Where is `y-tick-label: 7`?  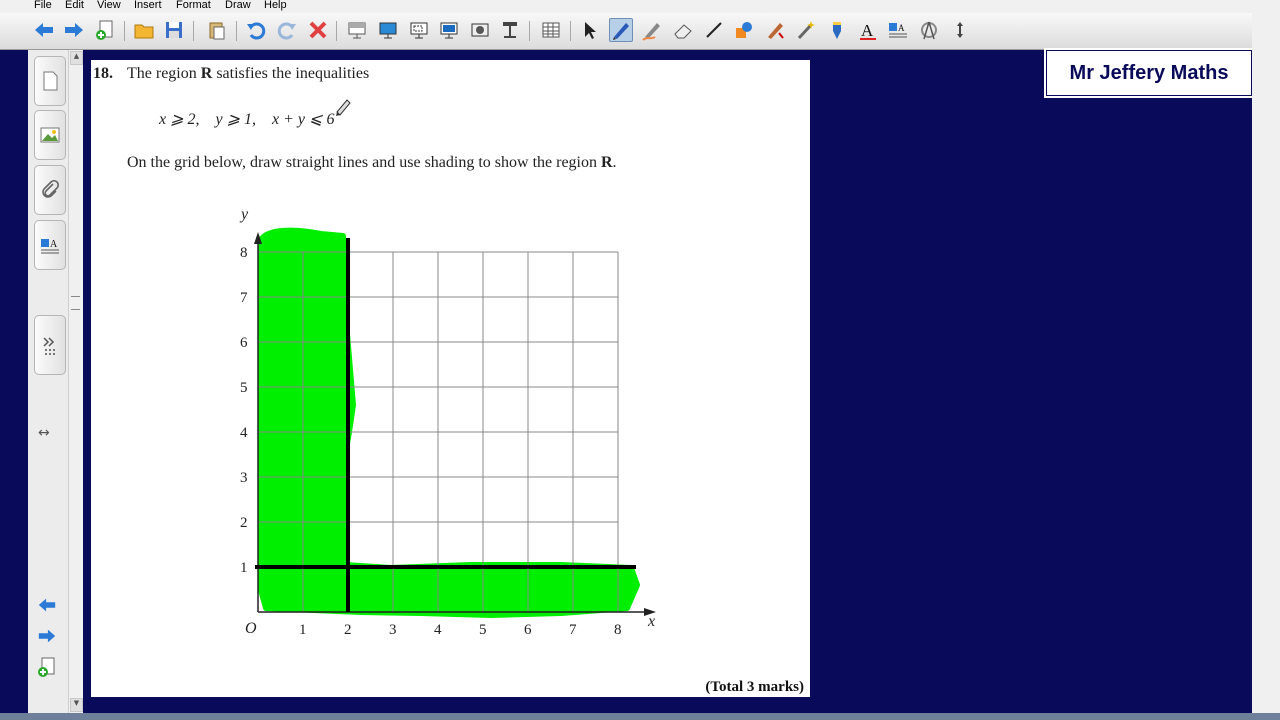 y-tick-label: 7 is located at coordinates (244, 298).